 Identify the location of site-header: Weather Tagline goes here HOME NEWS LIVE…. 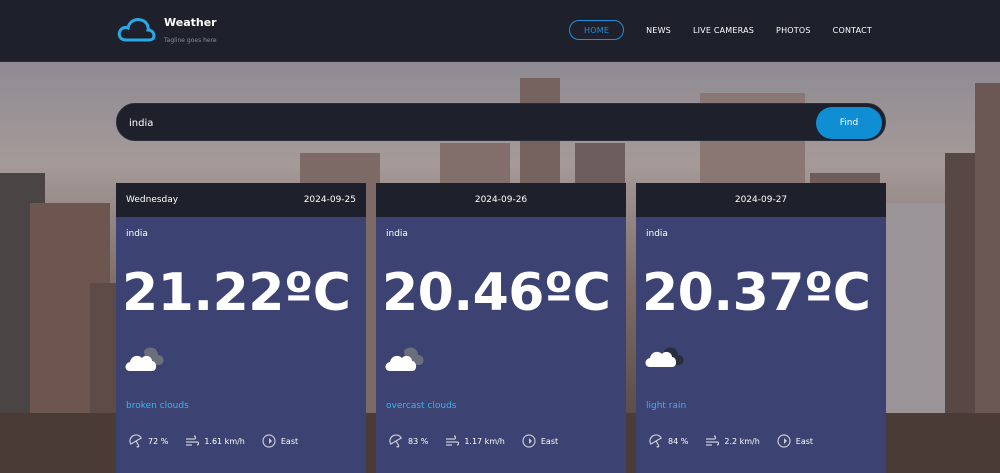
(500, 31).